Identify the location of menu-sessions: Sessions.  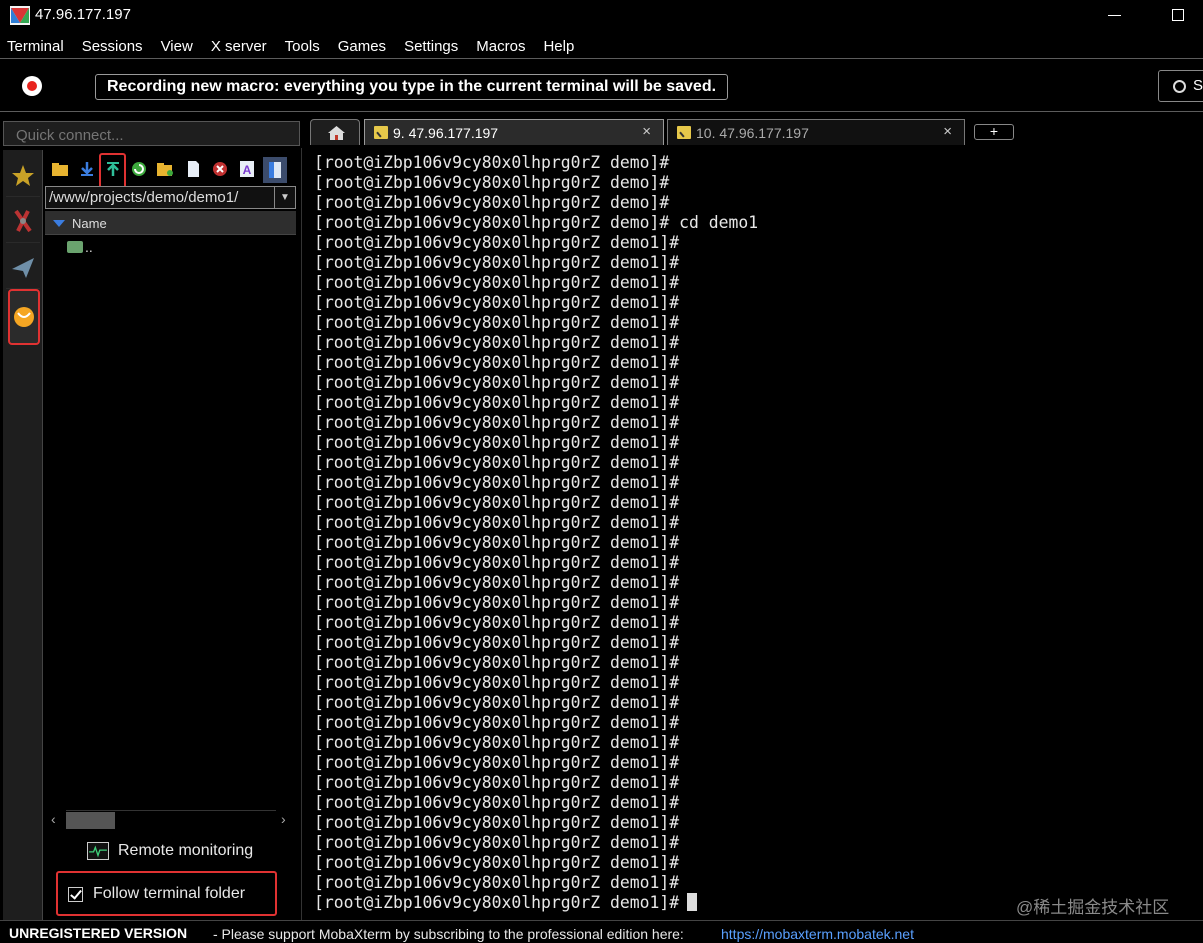
(112, 46).